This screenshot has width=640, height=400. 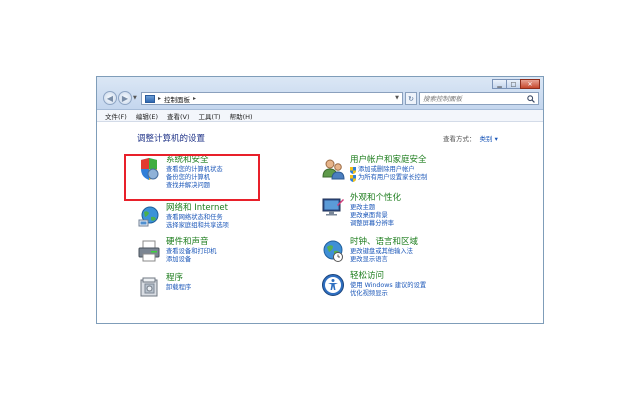 I want to click on window-controls: ▁ □ ✕, so click(x=516, y=84).